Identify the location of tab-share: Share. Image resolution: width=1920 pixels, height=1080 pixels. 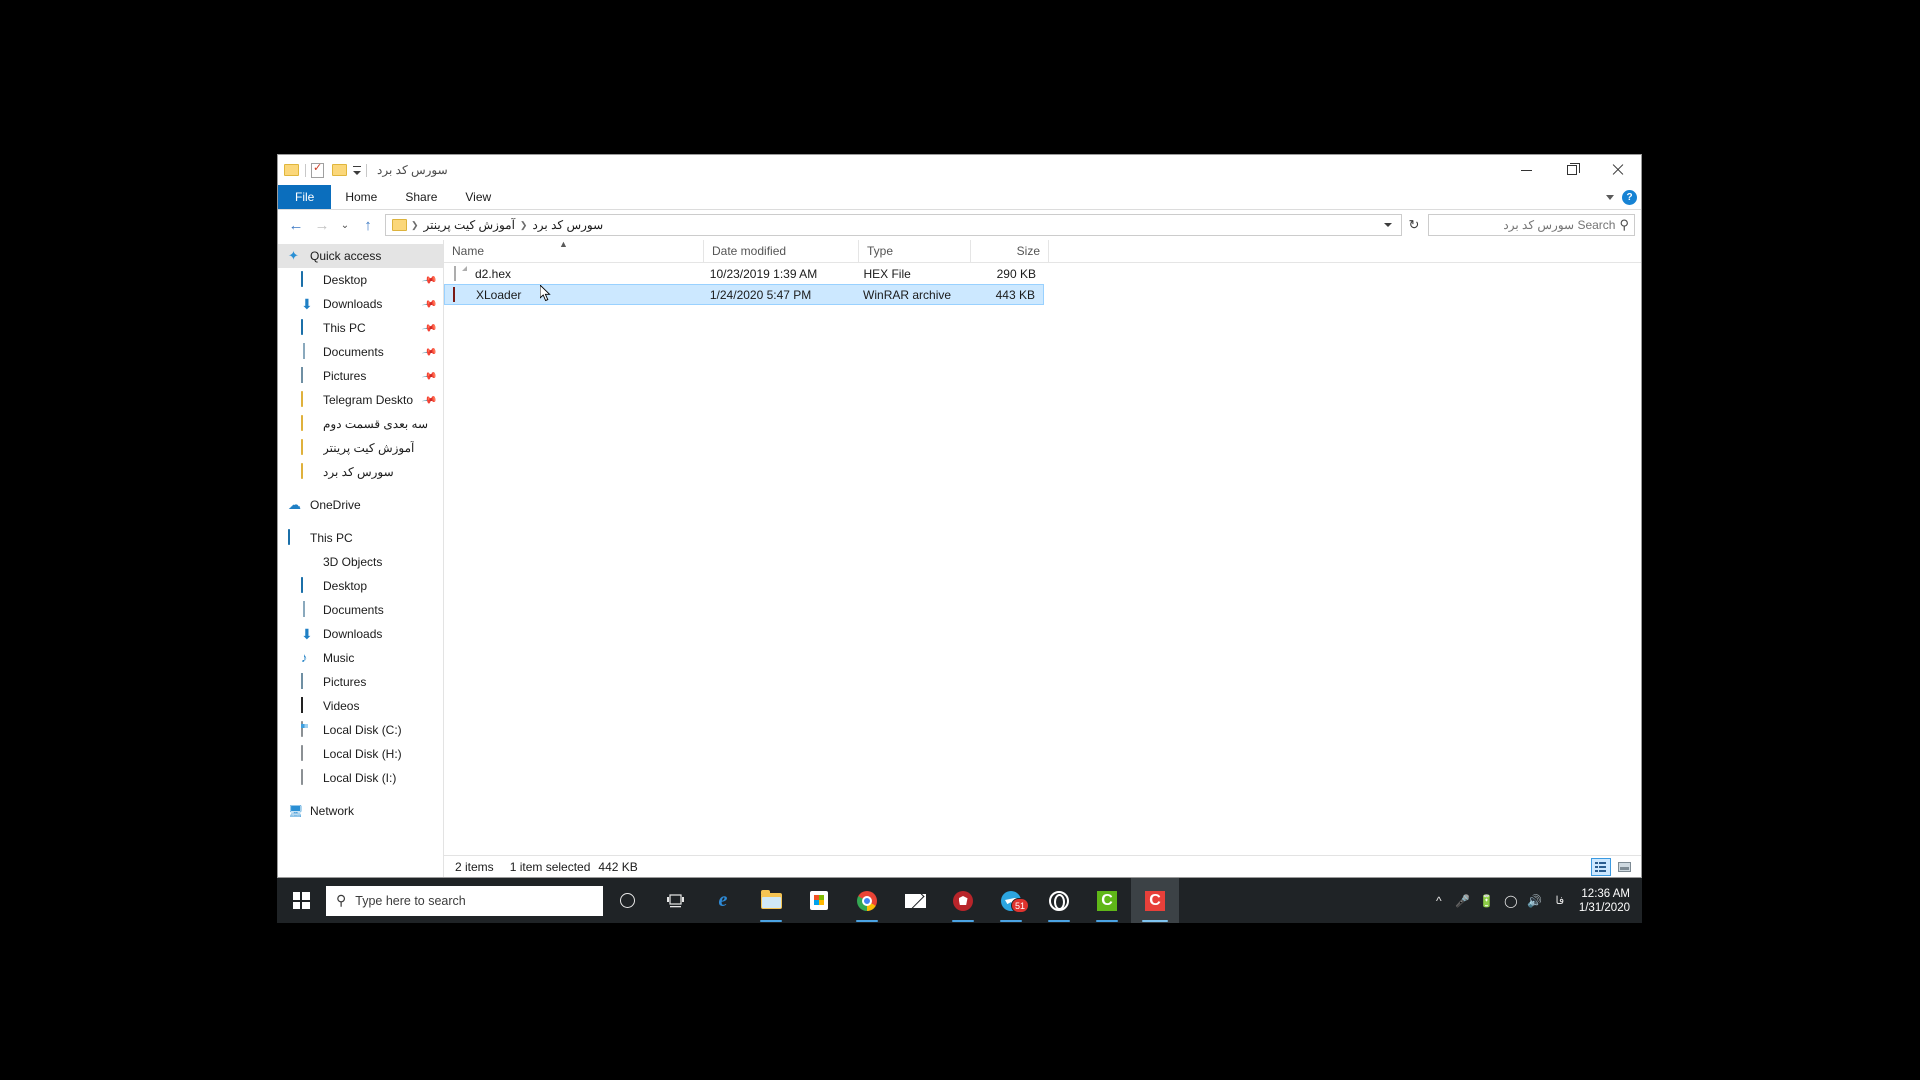
(421, 197).